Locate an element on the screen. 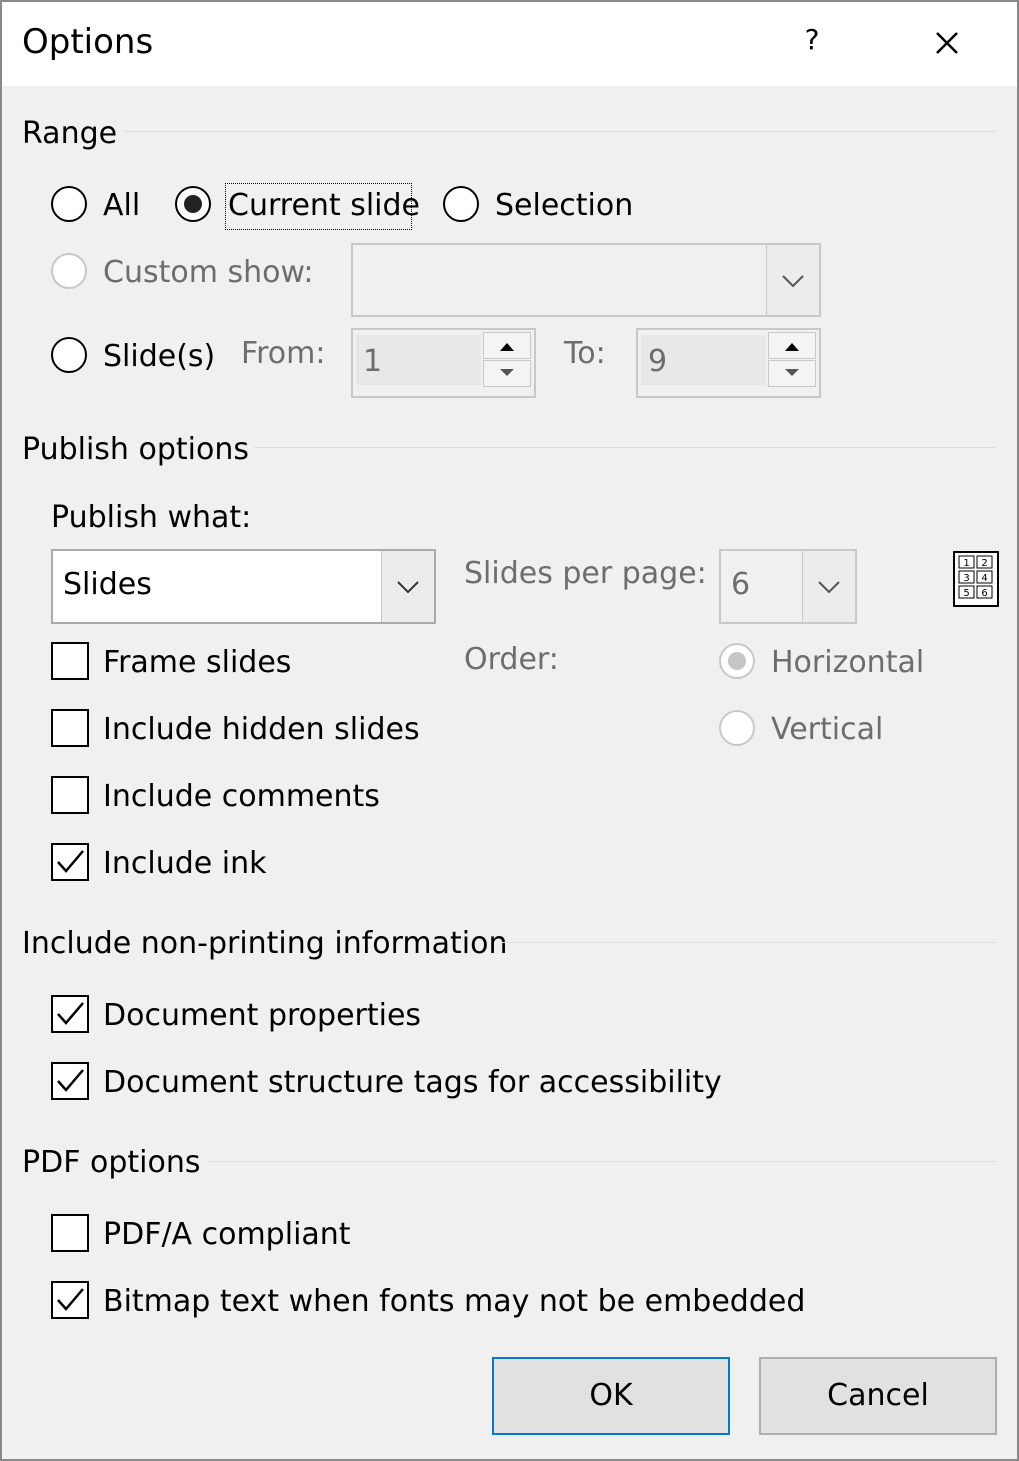  preview-slide-number: 1 is located at coordinates (966, 563).